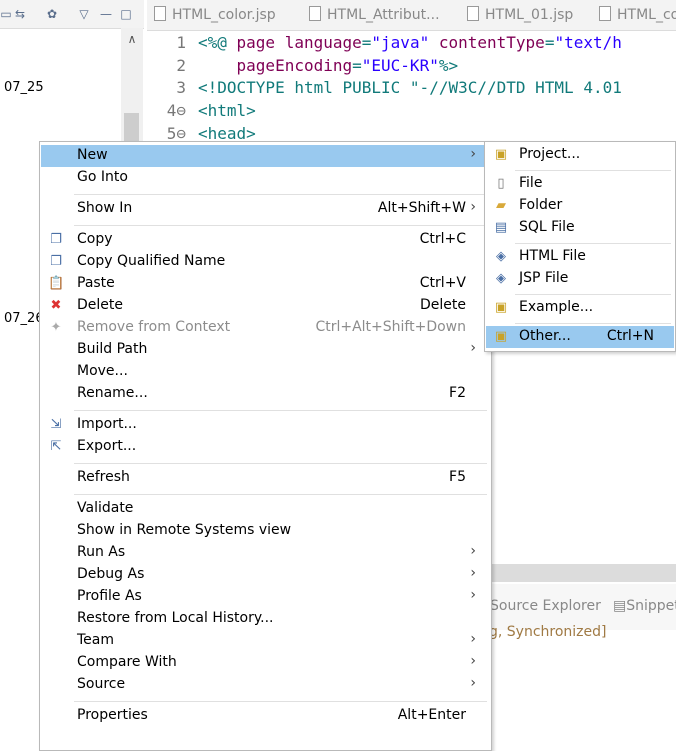 The width and height of the screenshot is (676, 751). What do you see at coordinates (24, 318) in the screenshot?
I see `tree-item: 07_26` at bounding box center [24, 318].